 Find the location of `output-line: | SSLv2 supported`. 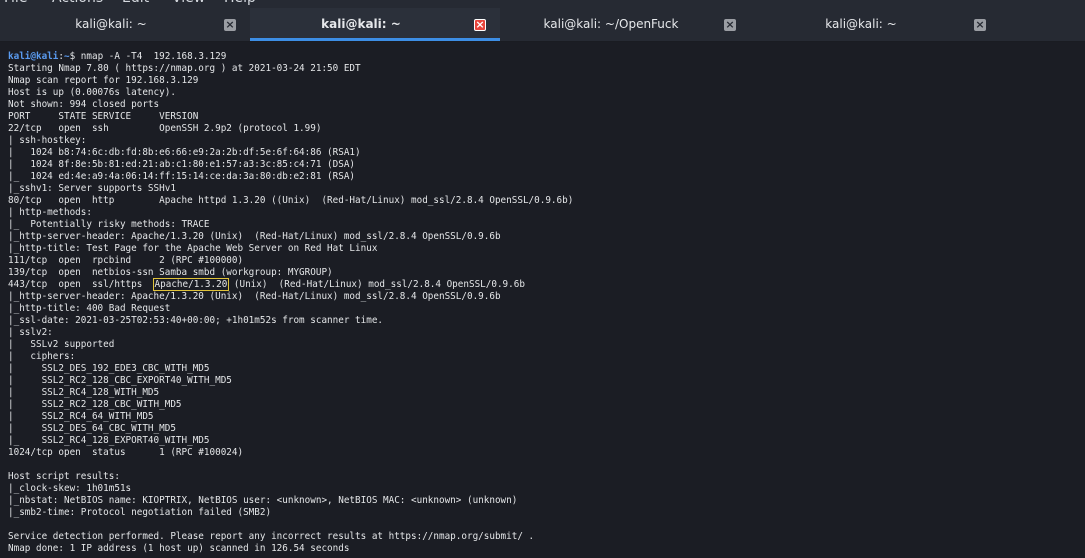

output-line: | SSLv2 supported is located at coordinates (61, 344).